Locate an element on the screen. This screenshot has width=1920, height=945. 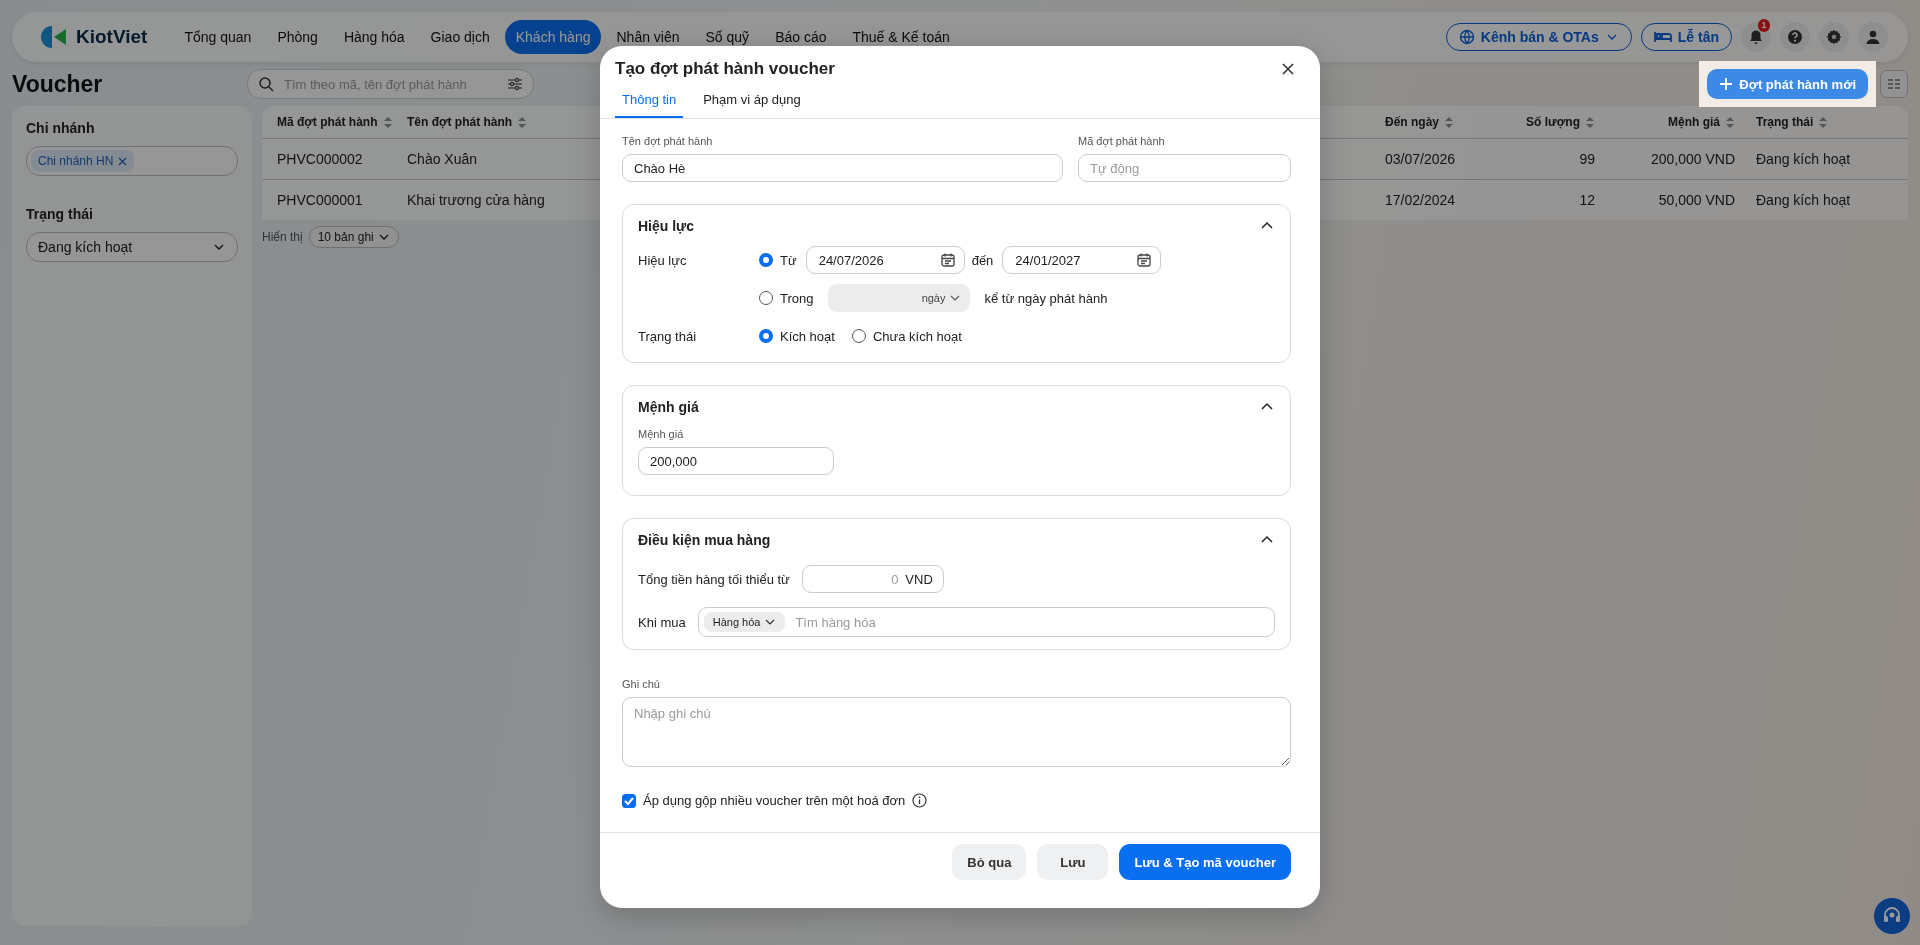
nav-item: Hàng hóa is located at coordinates (374, 37).